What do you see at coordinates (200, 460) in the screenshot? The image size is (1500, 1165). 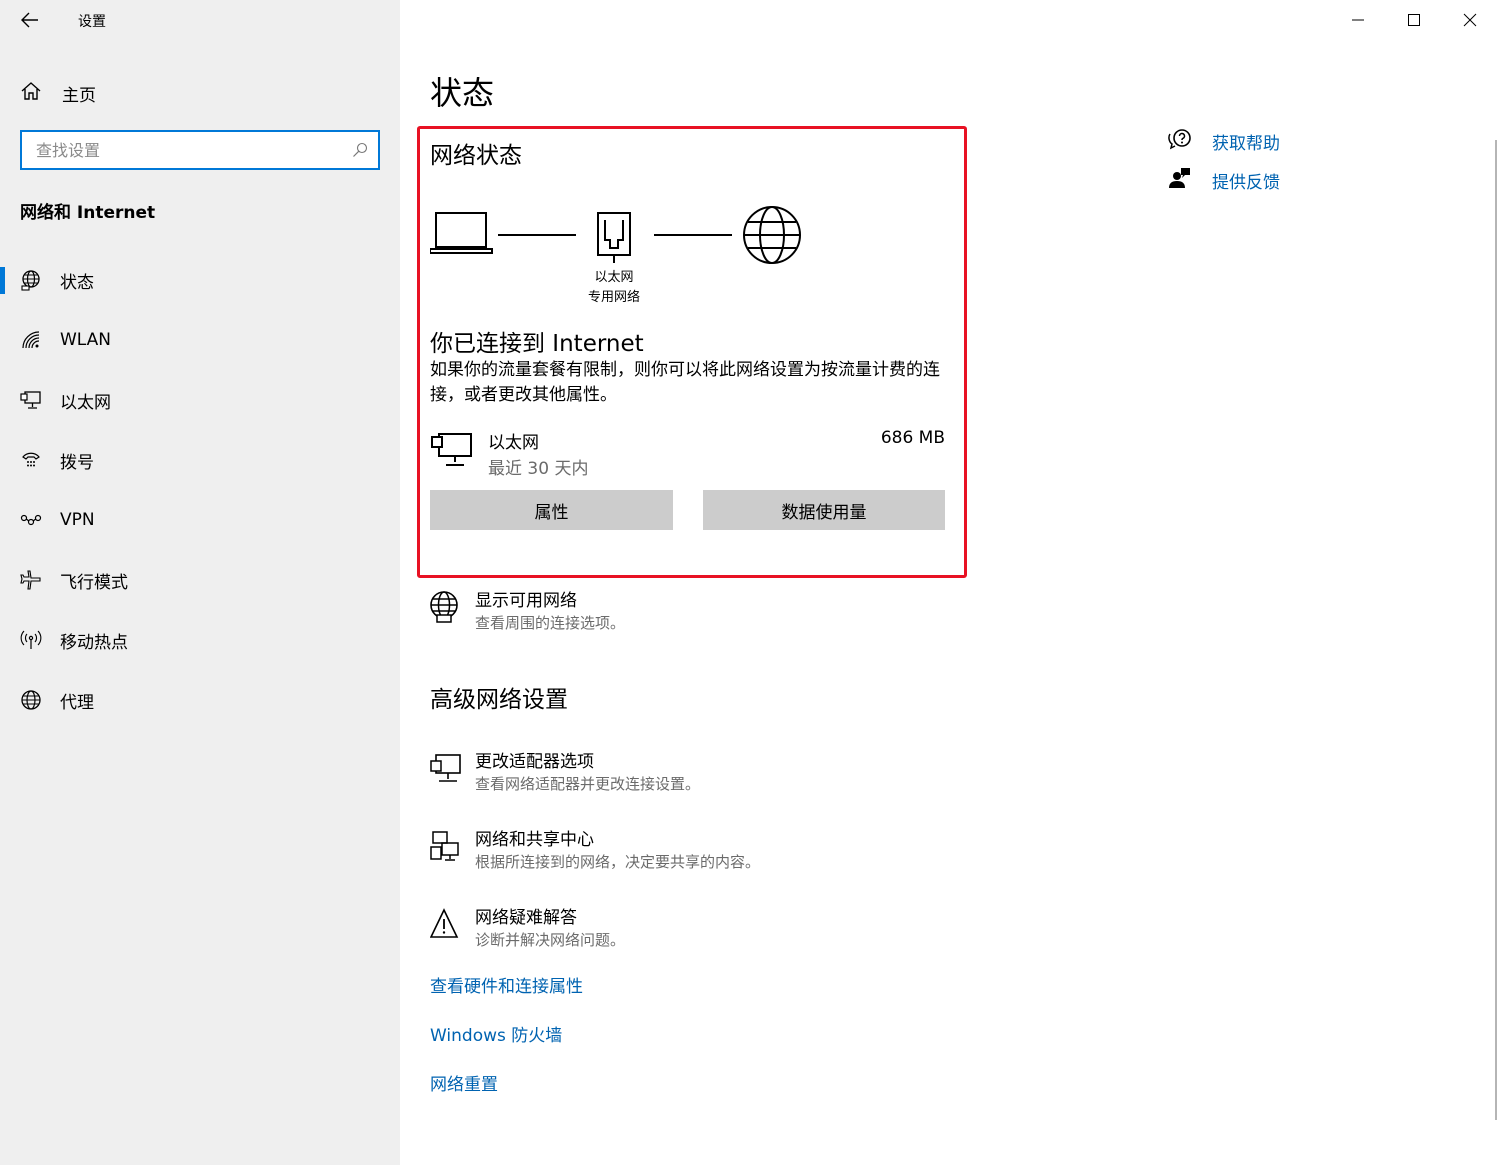 I see `sidebar-item-dialup: 拨号` at bounding box center [200, 460].